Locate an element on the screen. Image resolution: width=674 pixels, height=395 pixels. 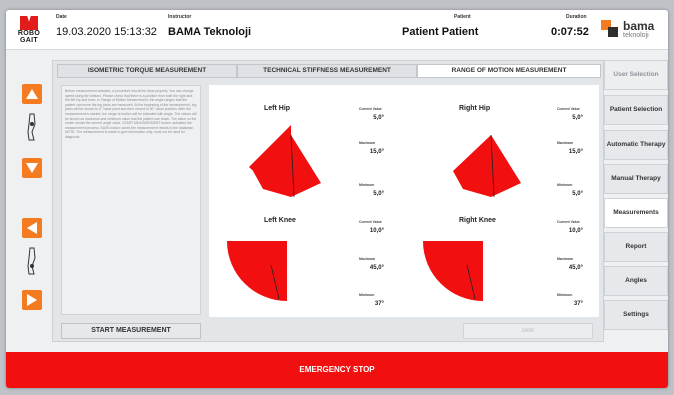
left-knee-minimum-label: Minimum is located at coordinates (367, 295).